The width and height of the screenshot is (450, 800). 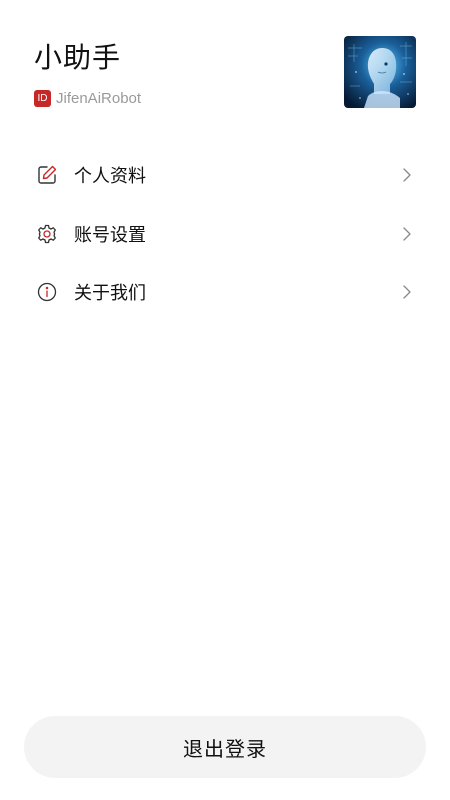 What do you see at coordinates (225, 175) in the screenshot?
I see `menu-item-profile: 个人资料` at bounding box center [225, 175].